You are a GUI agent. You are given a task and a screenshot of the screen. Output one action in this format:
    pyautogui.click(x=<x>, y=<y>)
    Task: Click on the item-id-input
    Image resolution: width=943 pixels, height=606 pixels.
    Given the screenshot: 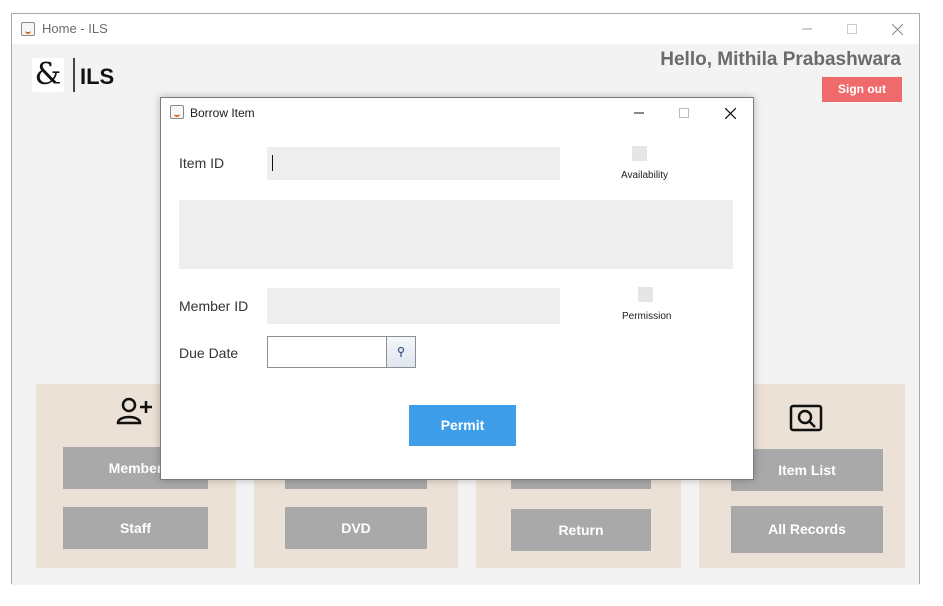 What is the action you would take?
    pyautogui.click(x=413, y=163)
    